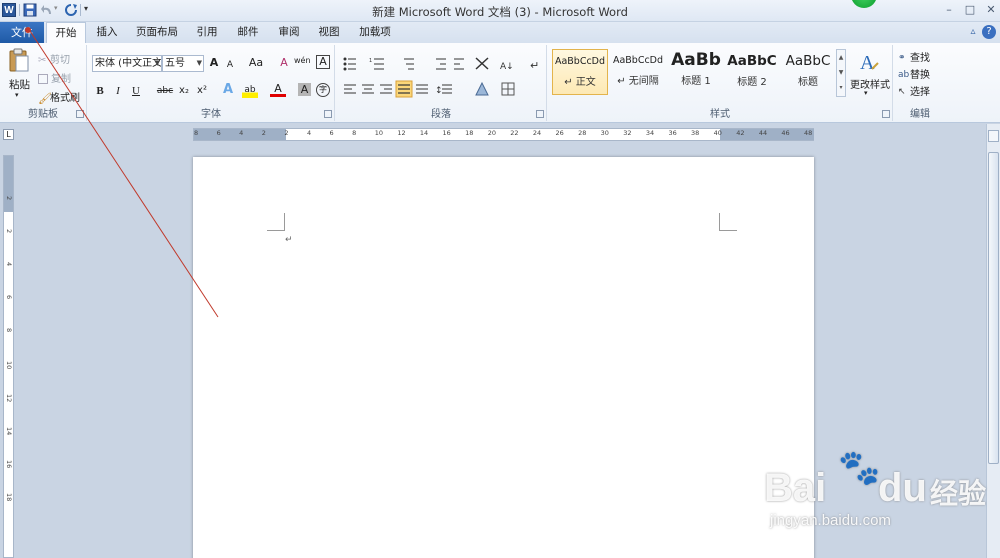 The height and width of the screenshot is (558, 1000). Describe the element at coordinates (795, 488) in the screenshot. I see `watermark-brand: Bai` at that location.